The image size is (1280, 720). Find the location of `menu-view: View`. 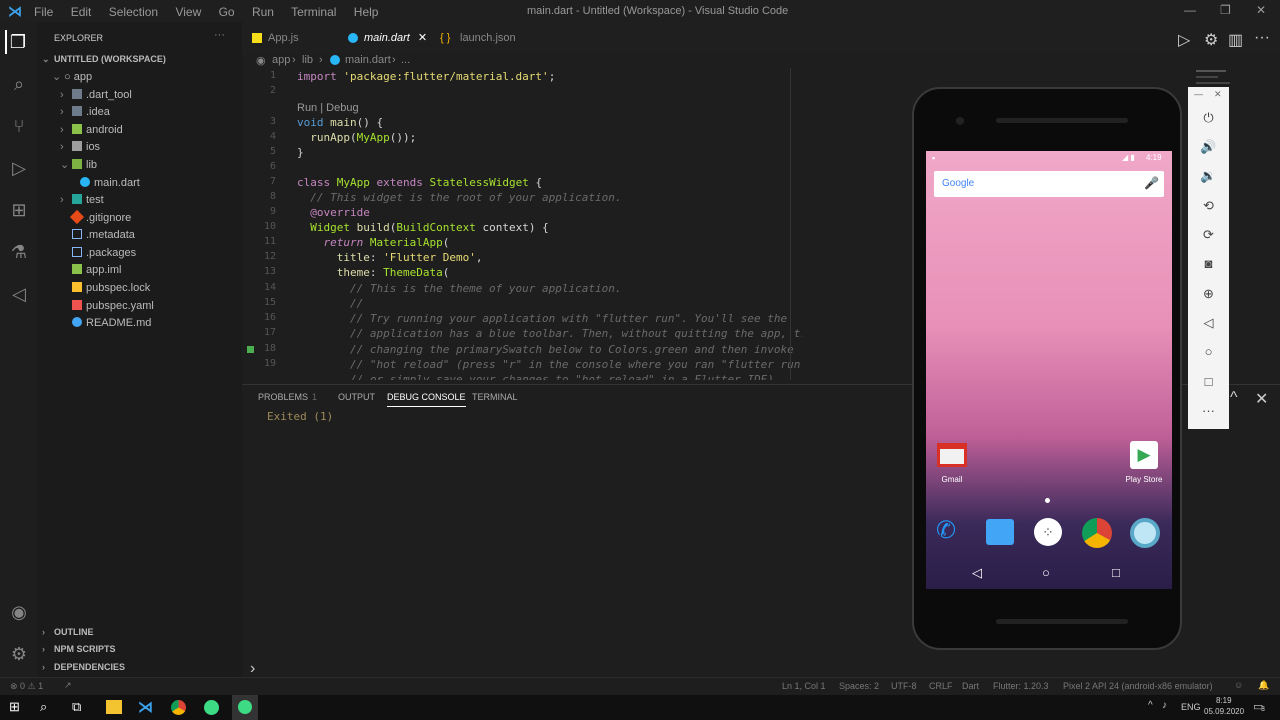

menu-view: View is located at coordinates (188, 12).